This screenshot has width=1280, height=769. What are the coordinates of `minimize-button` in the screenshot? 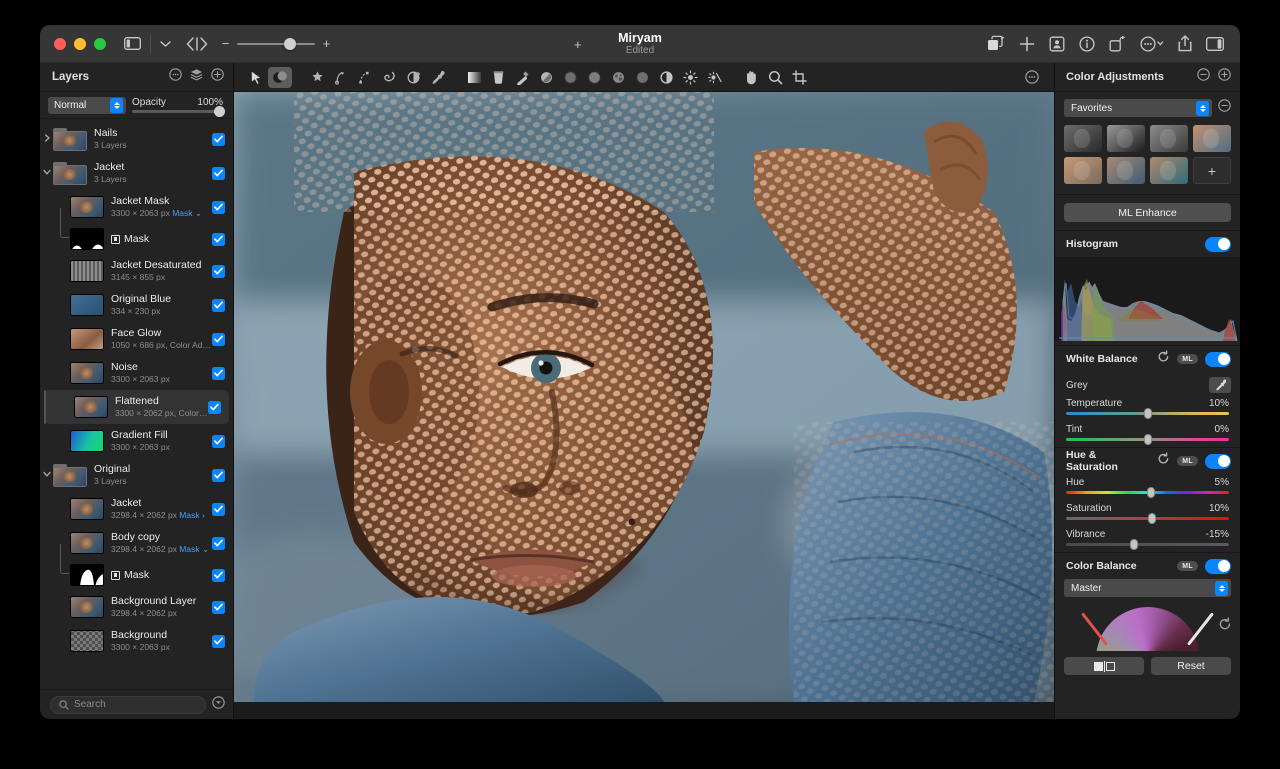 It's located at (80, 43).